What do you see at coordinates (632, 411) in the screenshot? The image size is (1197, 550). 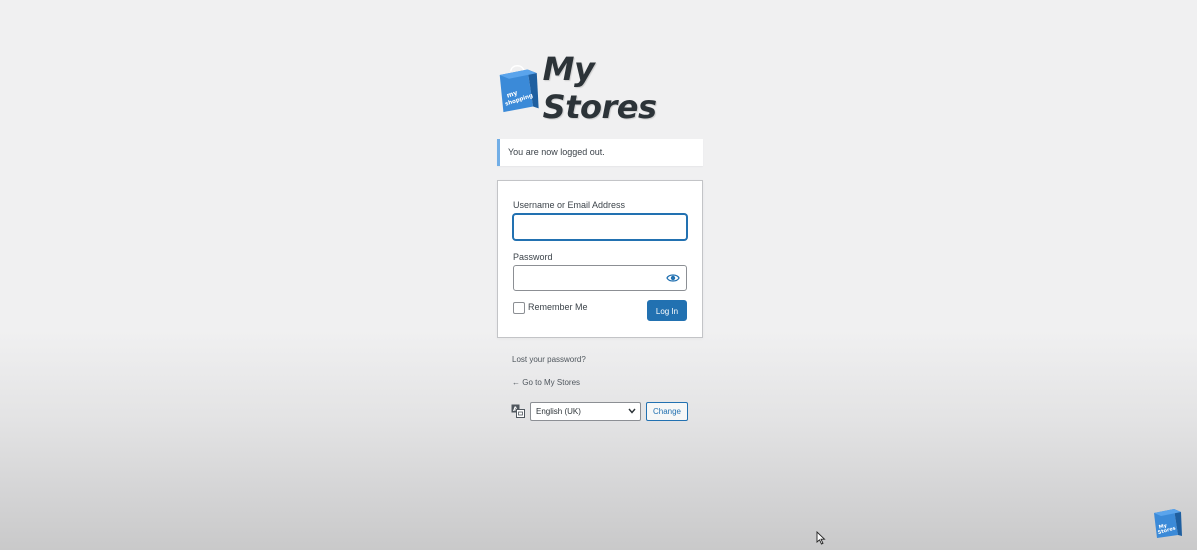 I see `chevron-down-icon` at bounding box center [632, 411].